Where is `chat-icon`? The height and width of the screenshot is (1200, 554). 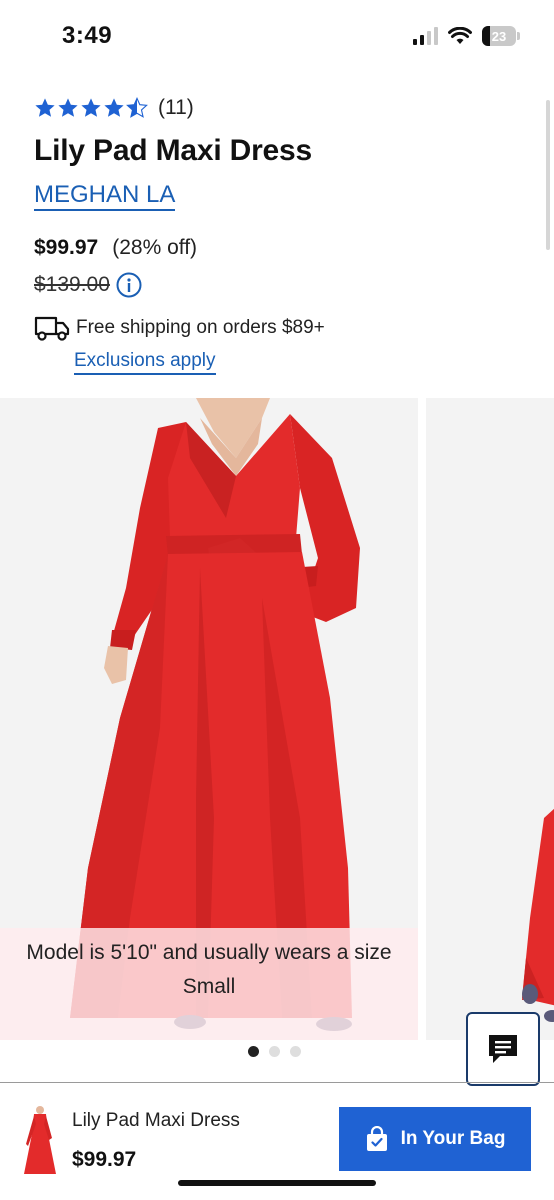 chat-icon is located at coordinates (503, 1049).